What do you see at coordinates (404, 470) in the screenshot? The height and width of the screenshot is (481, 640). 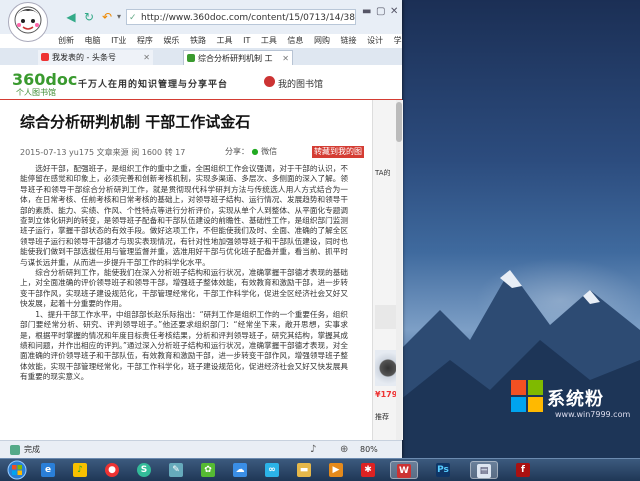 I see `wps-icon: W` at bounding box center [404, 470].